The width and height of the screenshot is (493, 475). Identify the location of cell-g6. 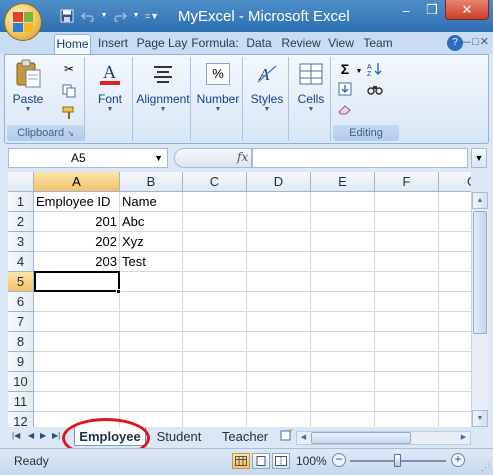
(455, 302).